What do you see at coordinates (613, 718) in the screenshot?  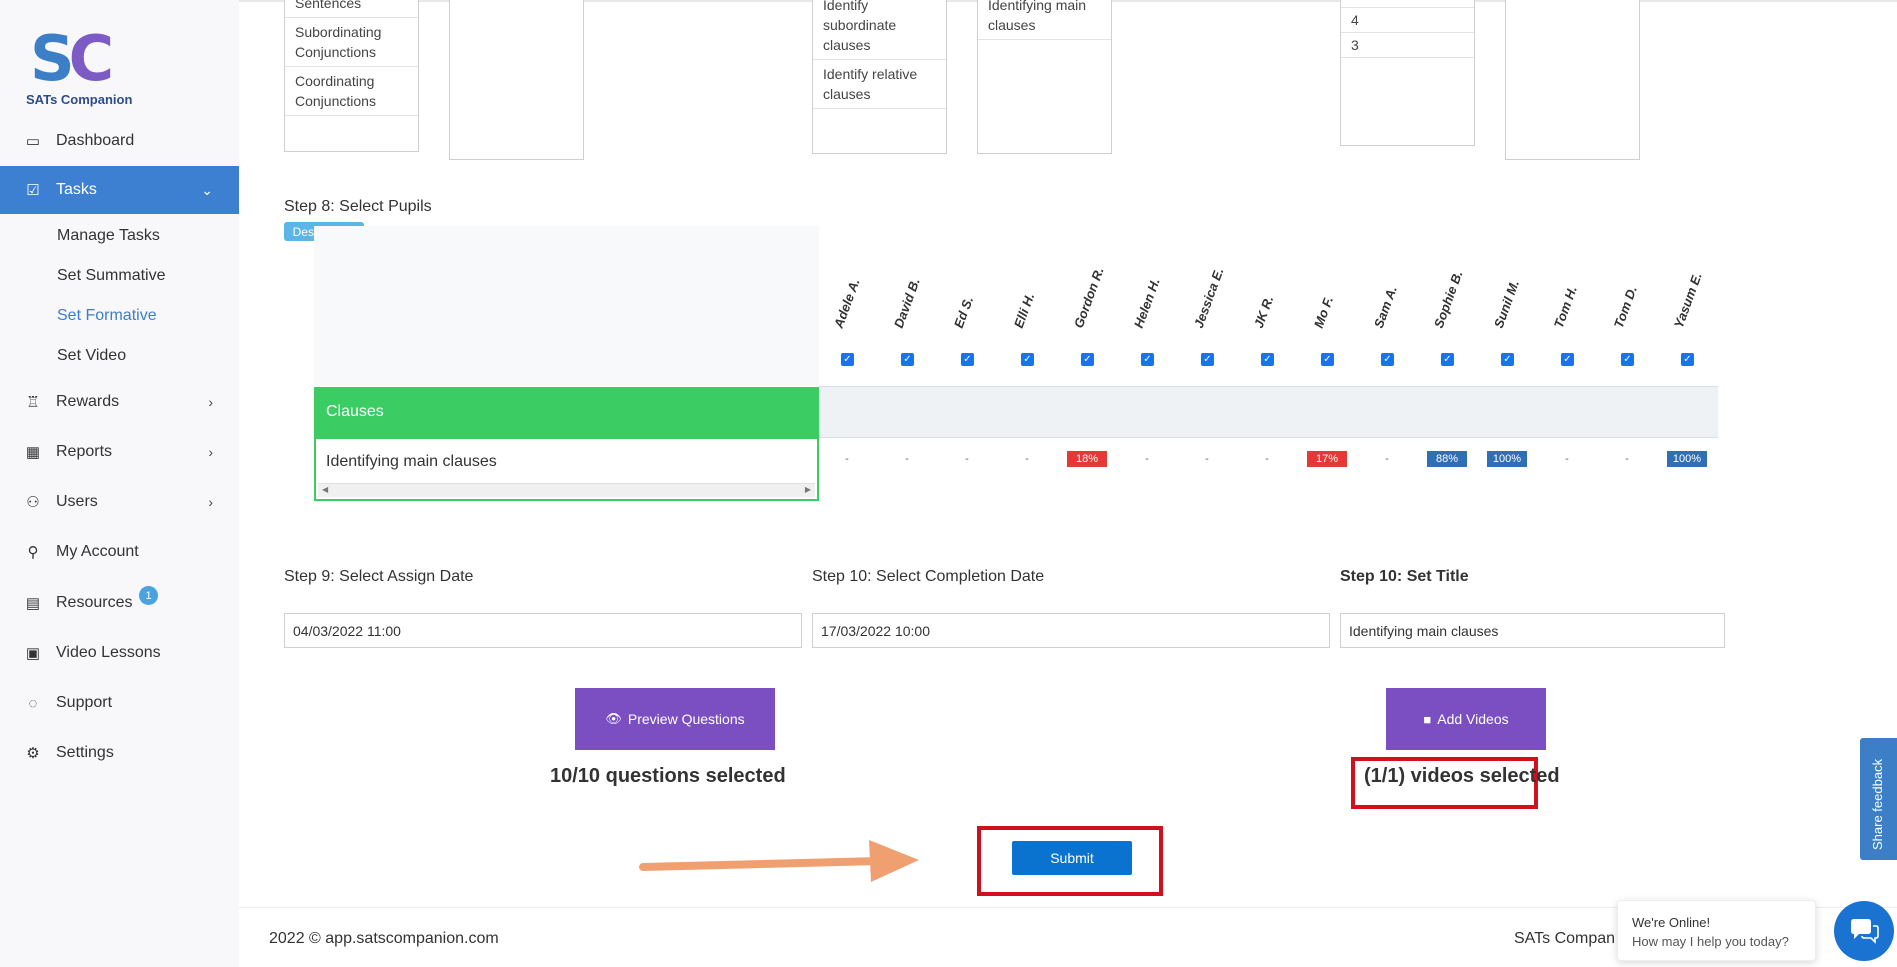 I see `eye-icon: 👁` at bounding box center [613, 718].